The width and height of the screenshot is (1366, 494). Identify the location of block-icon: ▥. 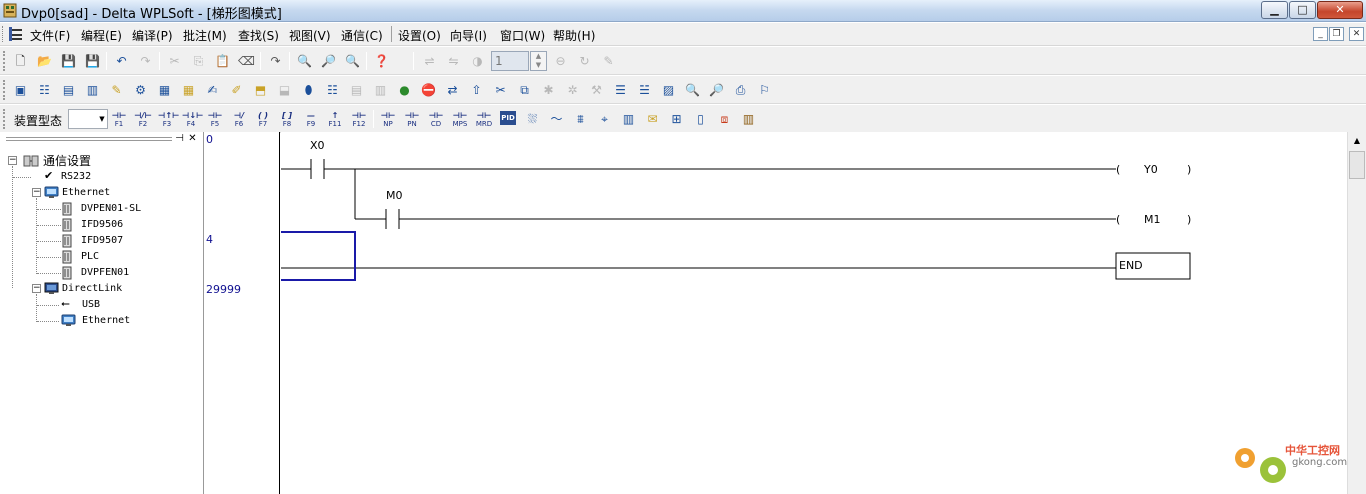
(748, 118).